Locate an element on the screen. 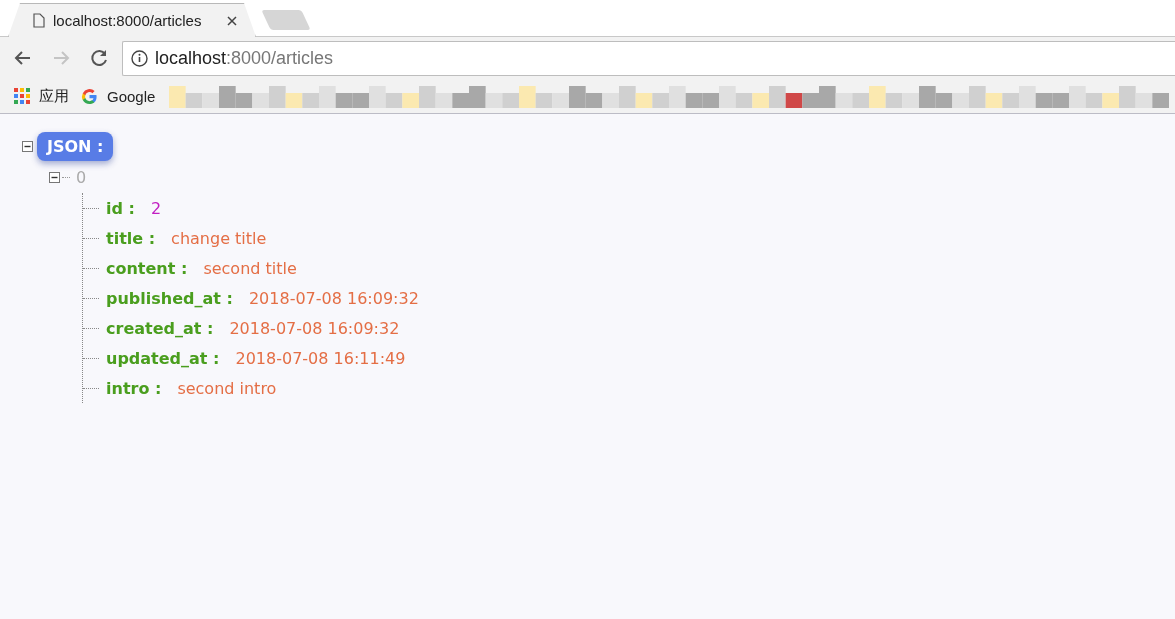  property-key: published_at : is located at coordinates (169, 298).